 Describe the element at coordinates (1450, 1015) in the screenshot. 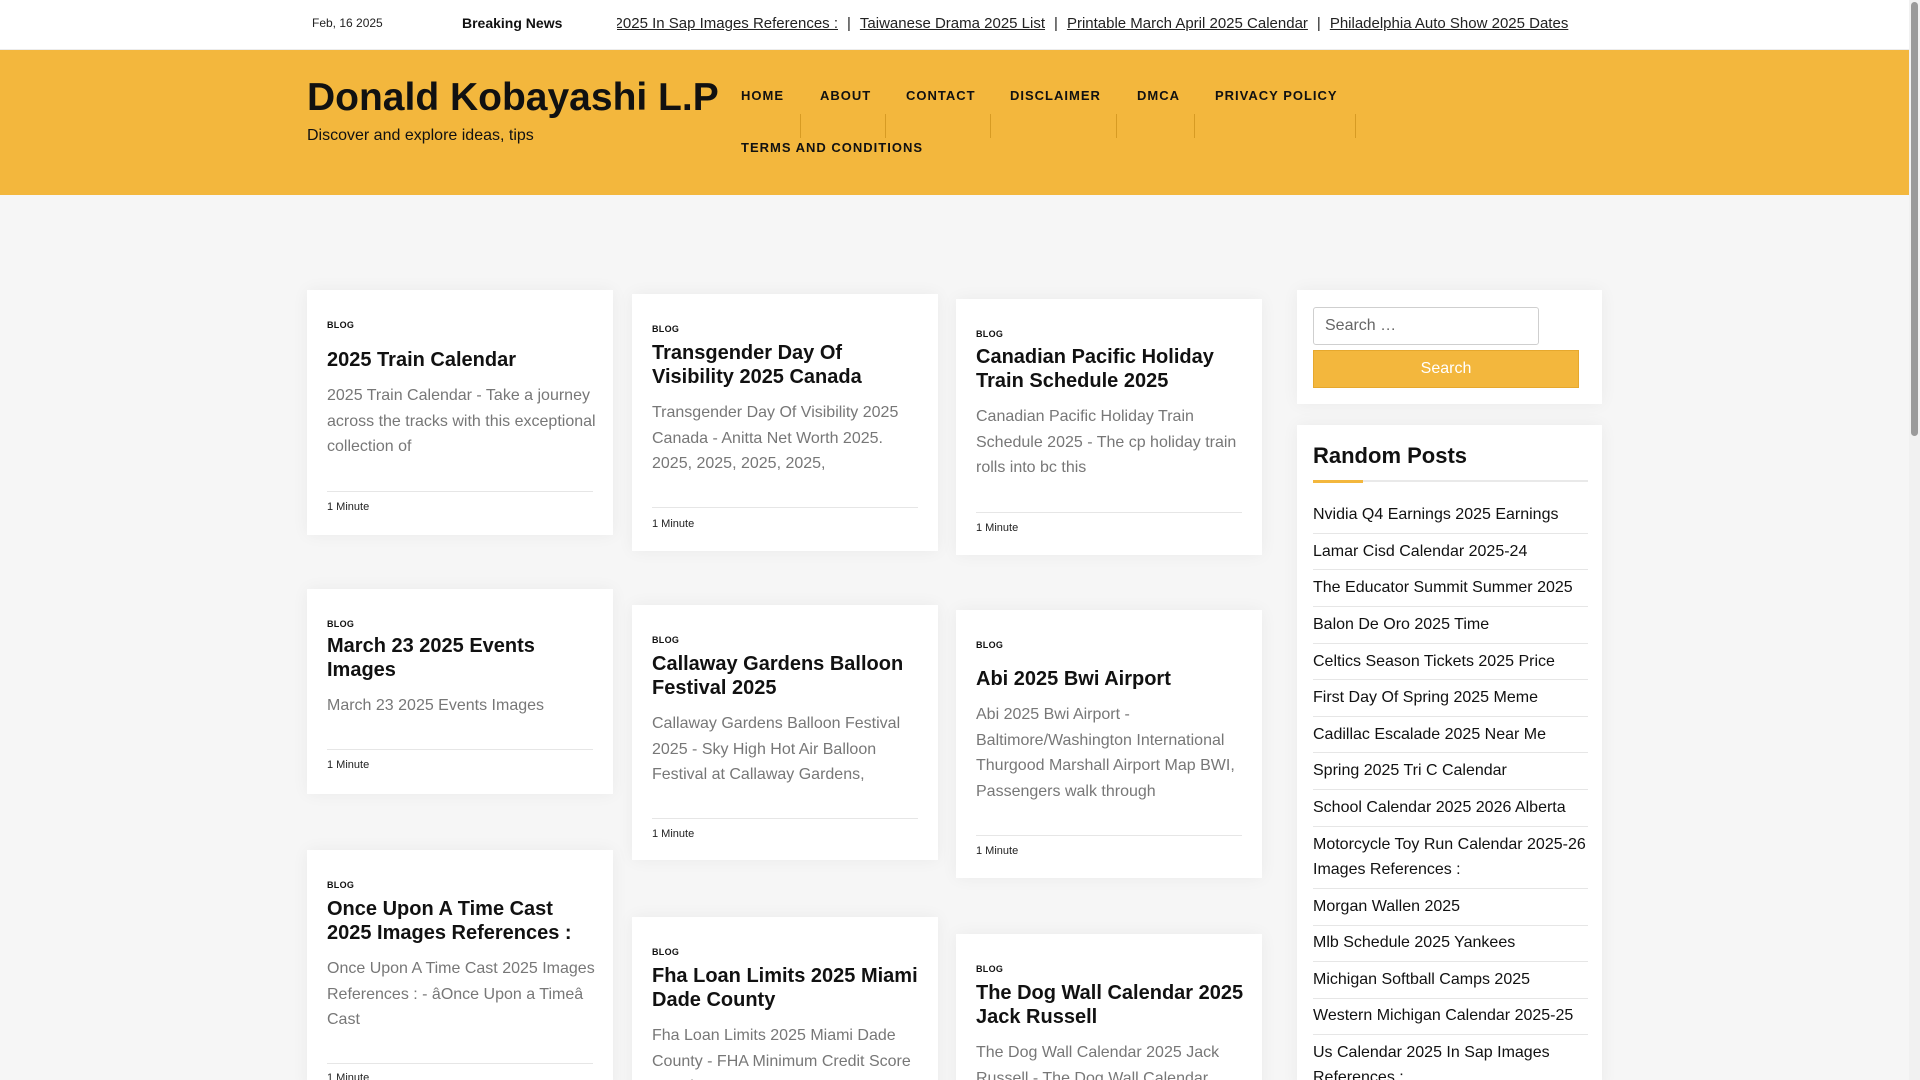

I see `random-post-link: Western Michigan Calendar 2025-25` at that location.